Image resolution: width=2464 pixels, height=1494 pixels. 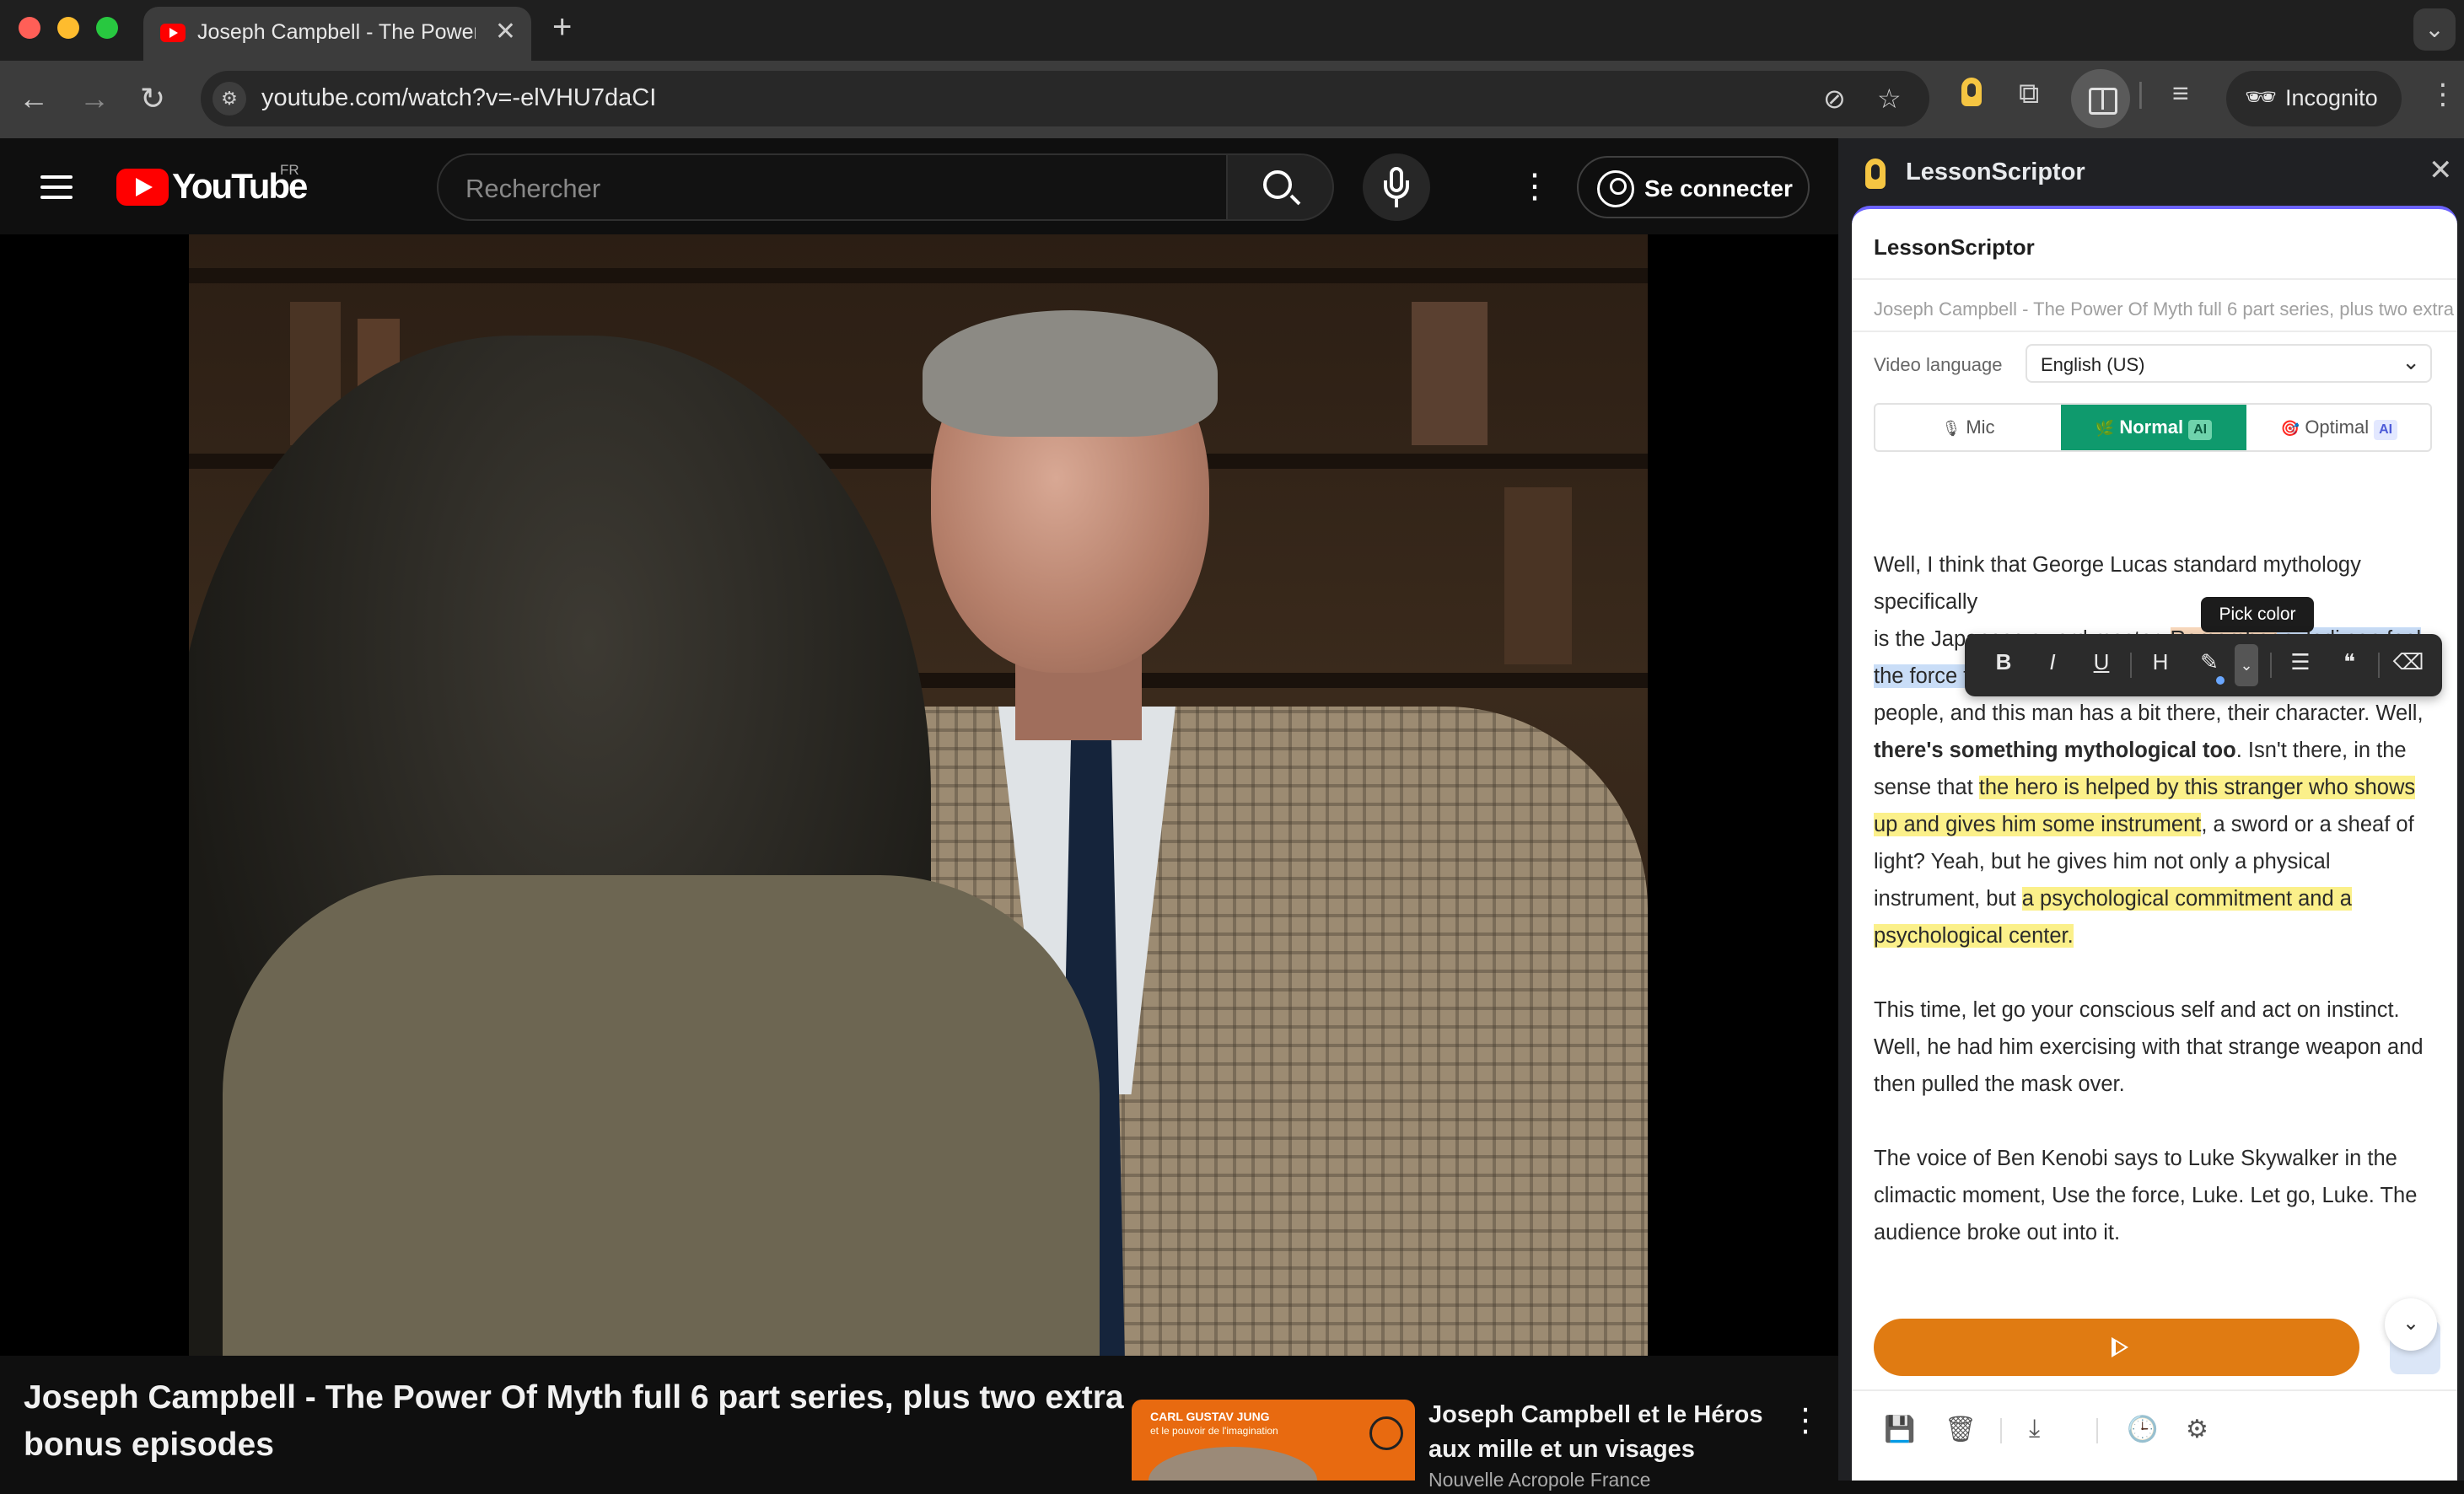 What do you see at coordinates (152, 99) in the screenshot?
I see `reload-icon: ↻` at bounding box center [152, 99].